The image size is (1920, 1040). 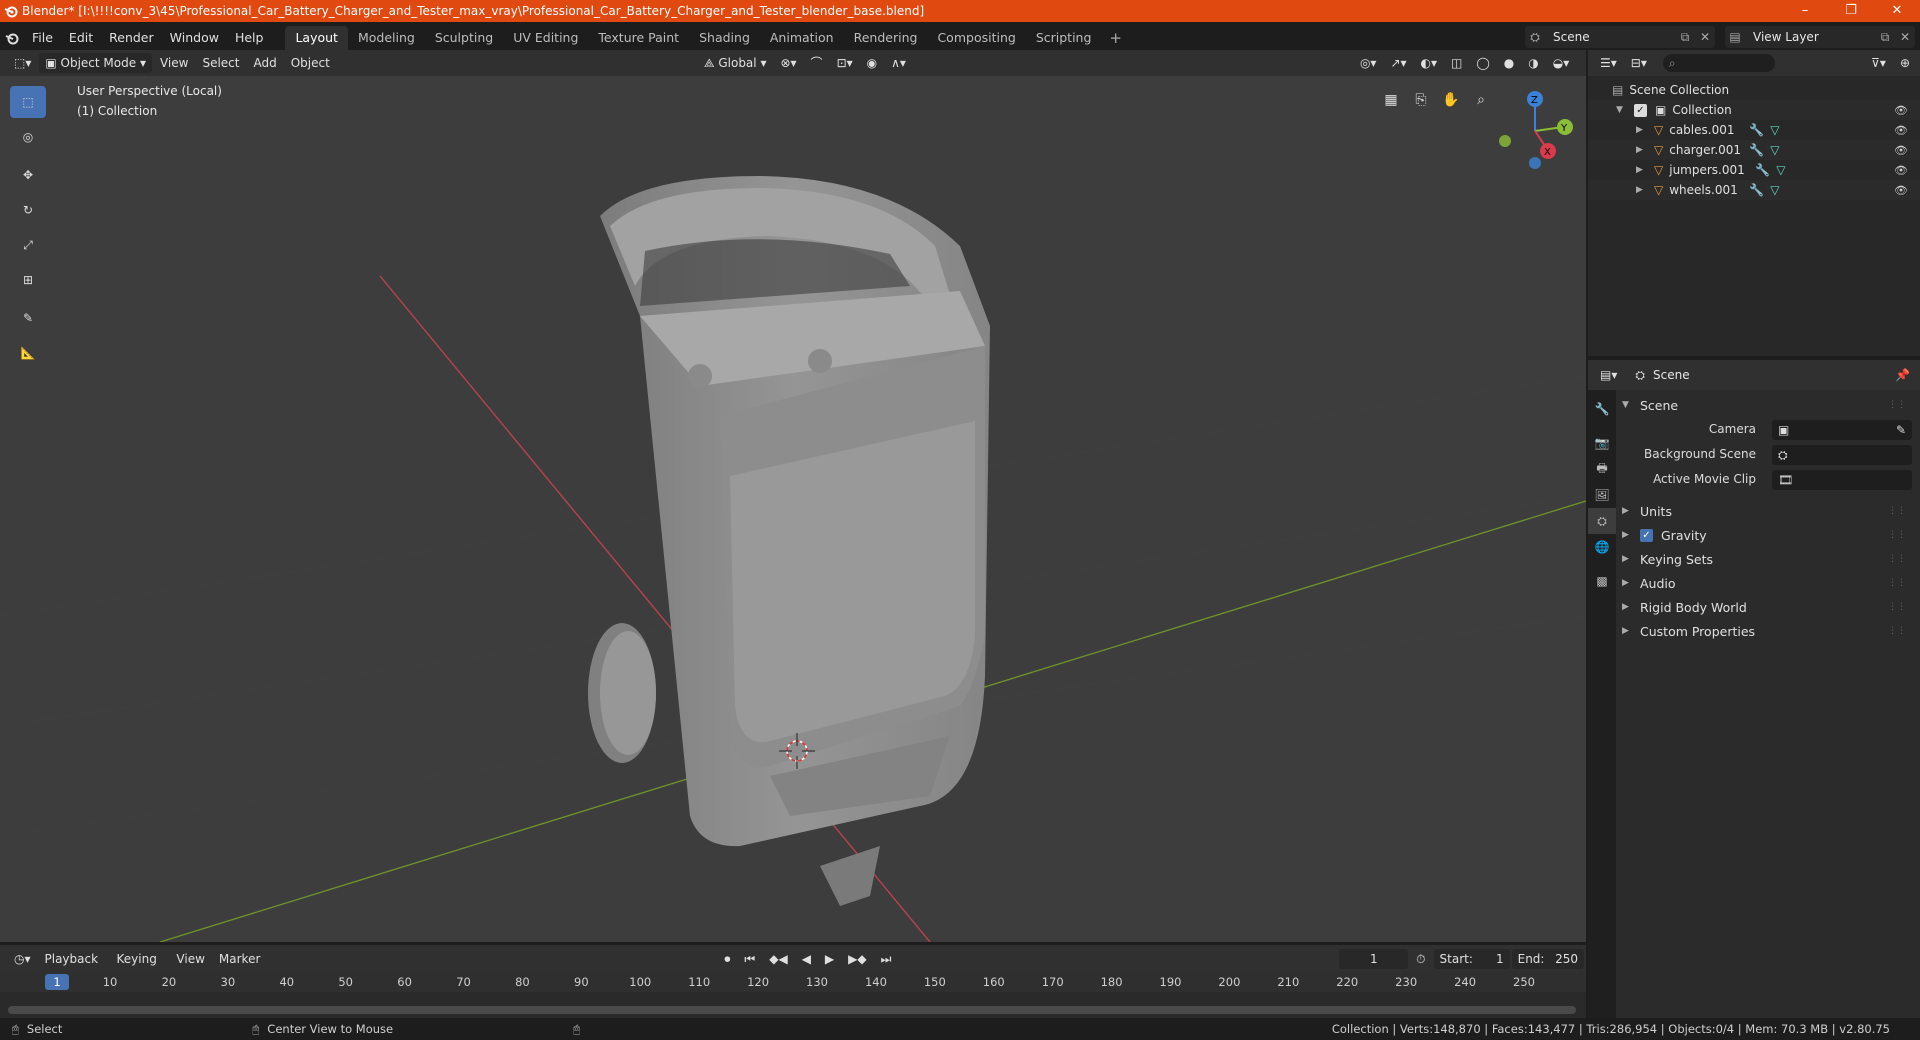 What do you see at coordinates (1374, 958) in the screenshot?
I see `current-frame-field: 1` at bounding box center [1374, 958].